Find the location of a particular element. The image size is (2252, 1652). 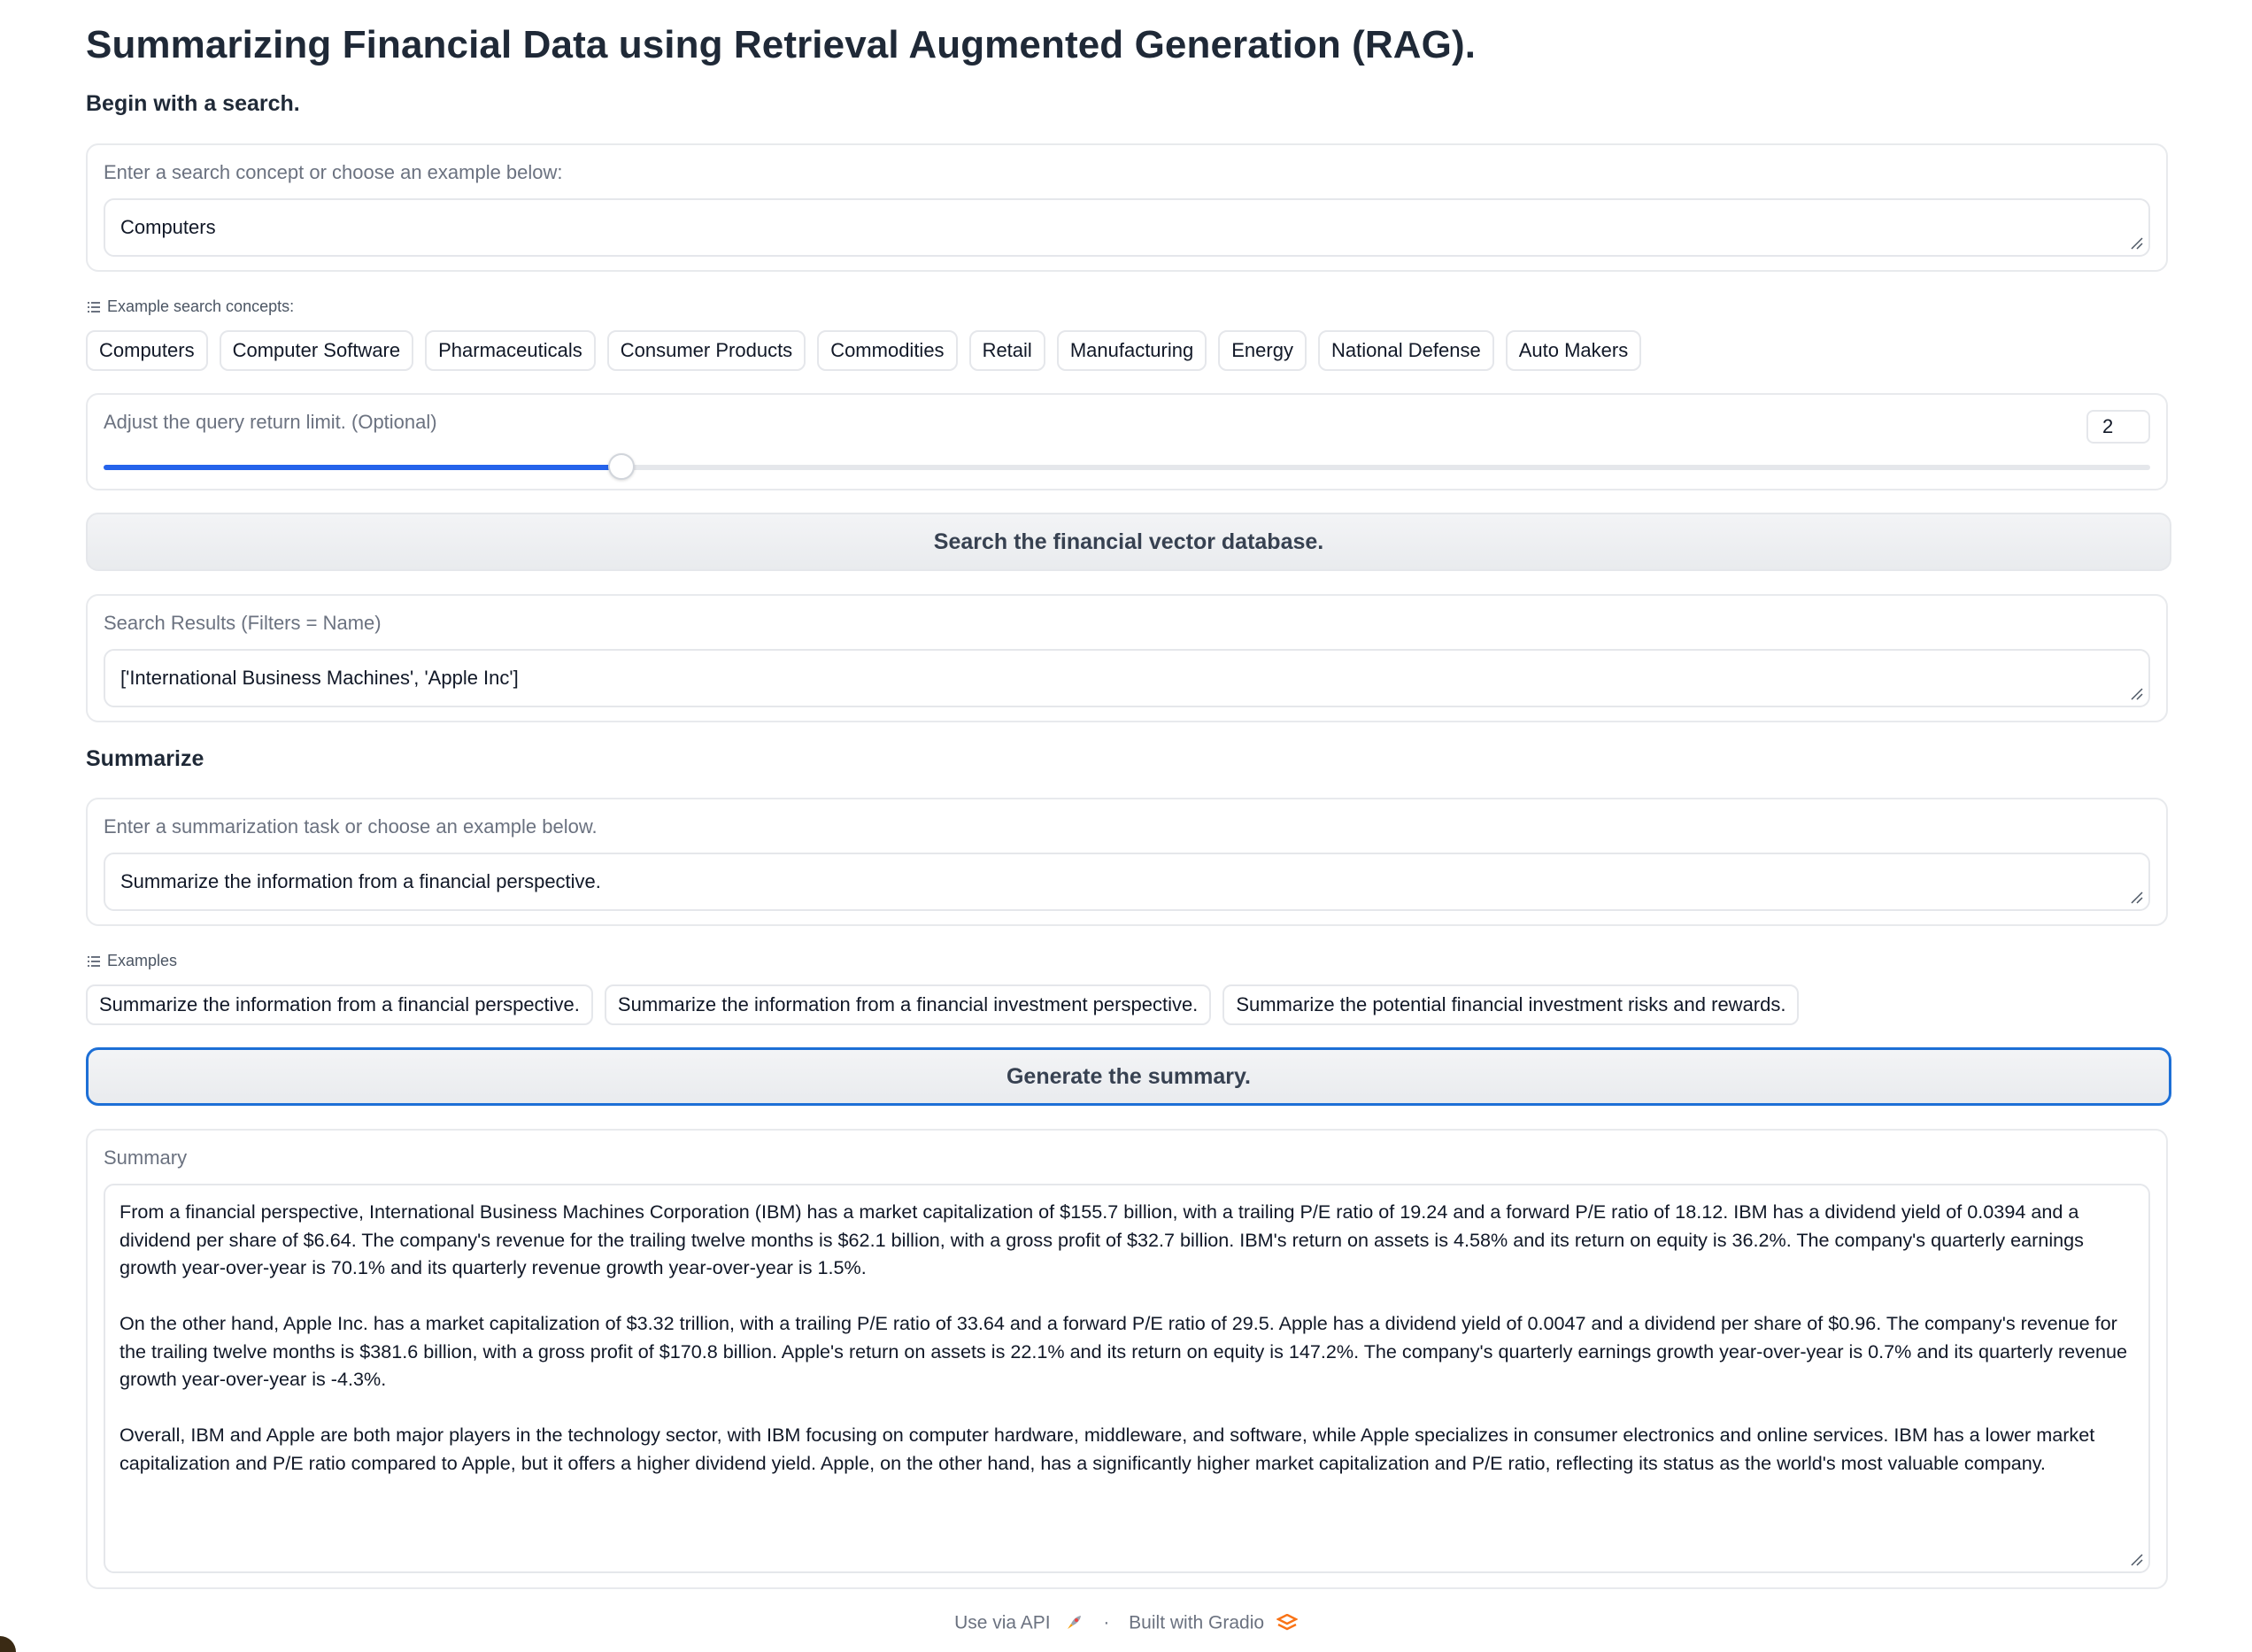

search-example-auto-makers: Auto Makers is located at coordinates (1573, 350).